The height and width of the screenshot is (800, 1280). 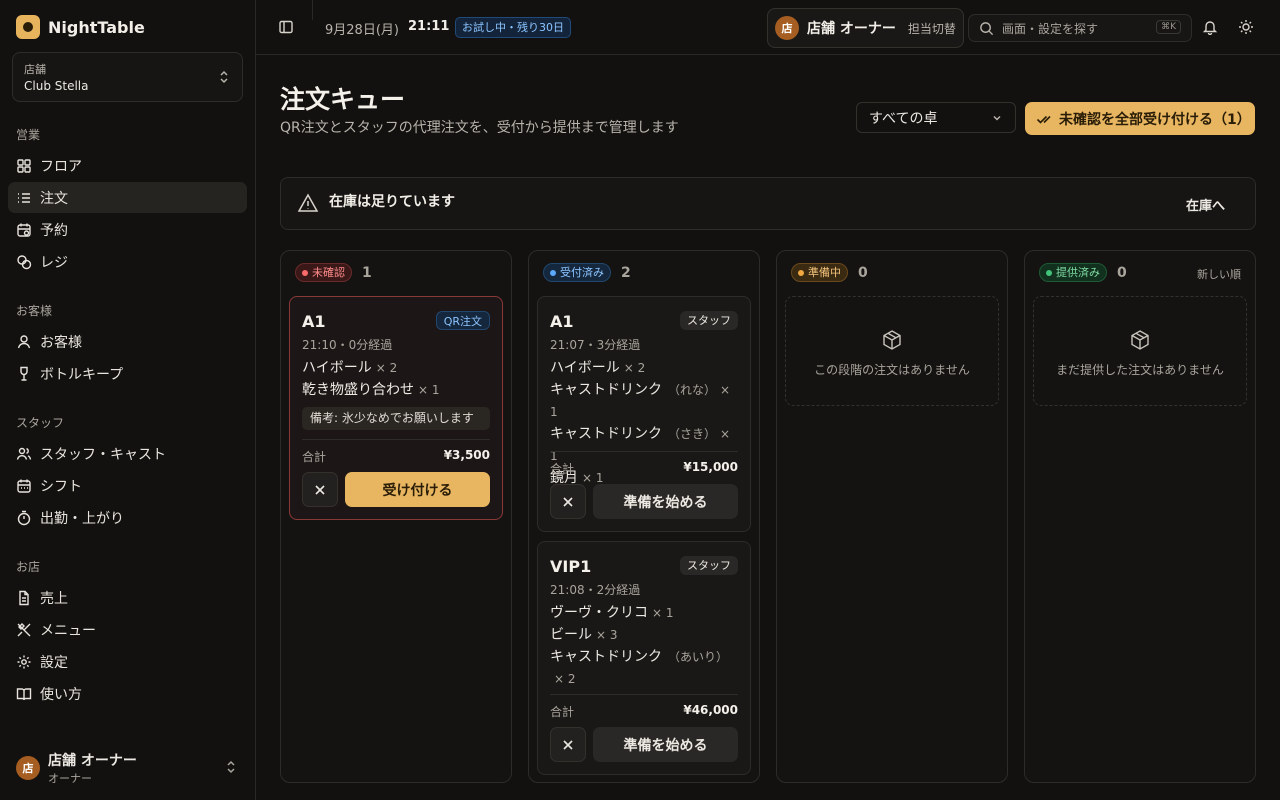 I want to click on sidebar-item-settings: 設定, so click(x=127, y=661).